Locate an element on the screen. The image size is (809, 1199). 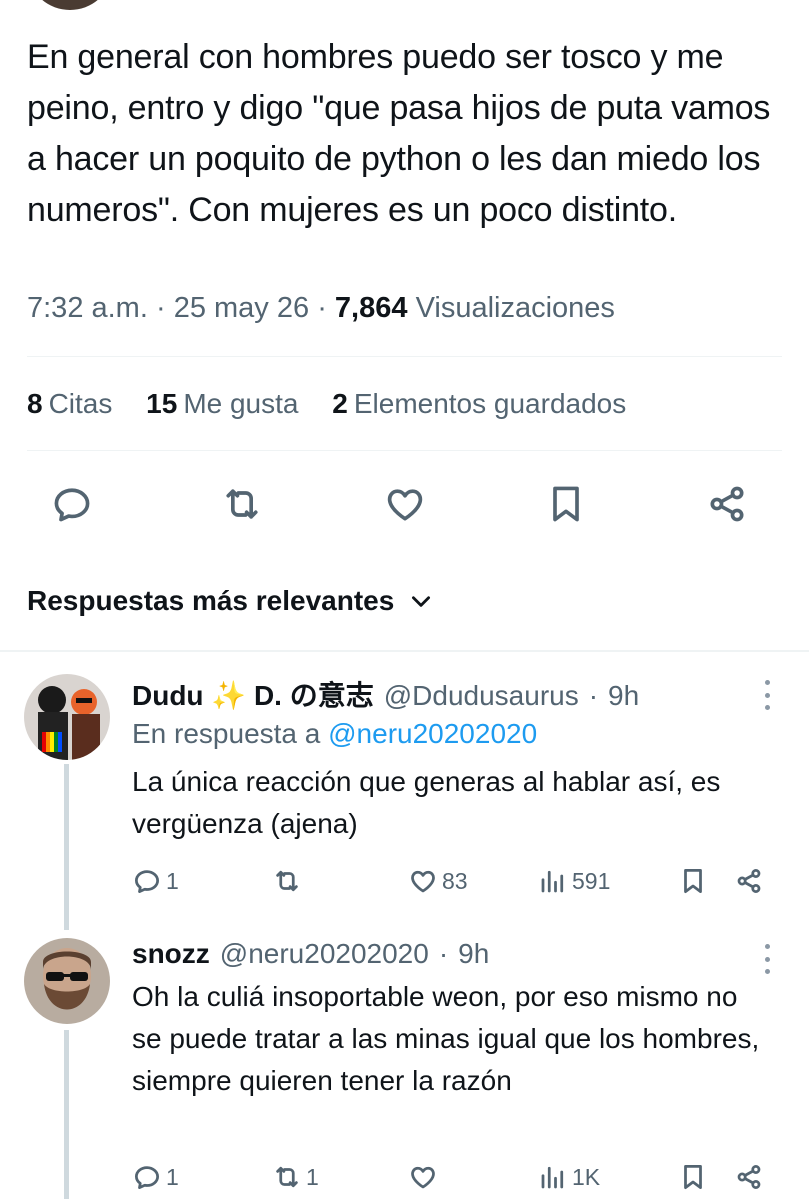
replies-sort-dropdown: Respuestas más relevantes is located at coordinates (230, 601).